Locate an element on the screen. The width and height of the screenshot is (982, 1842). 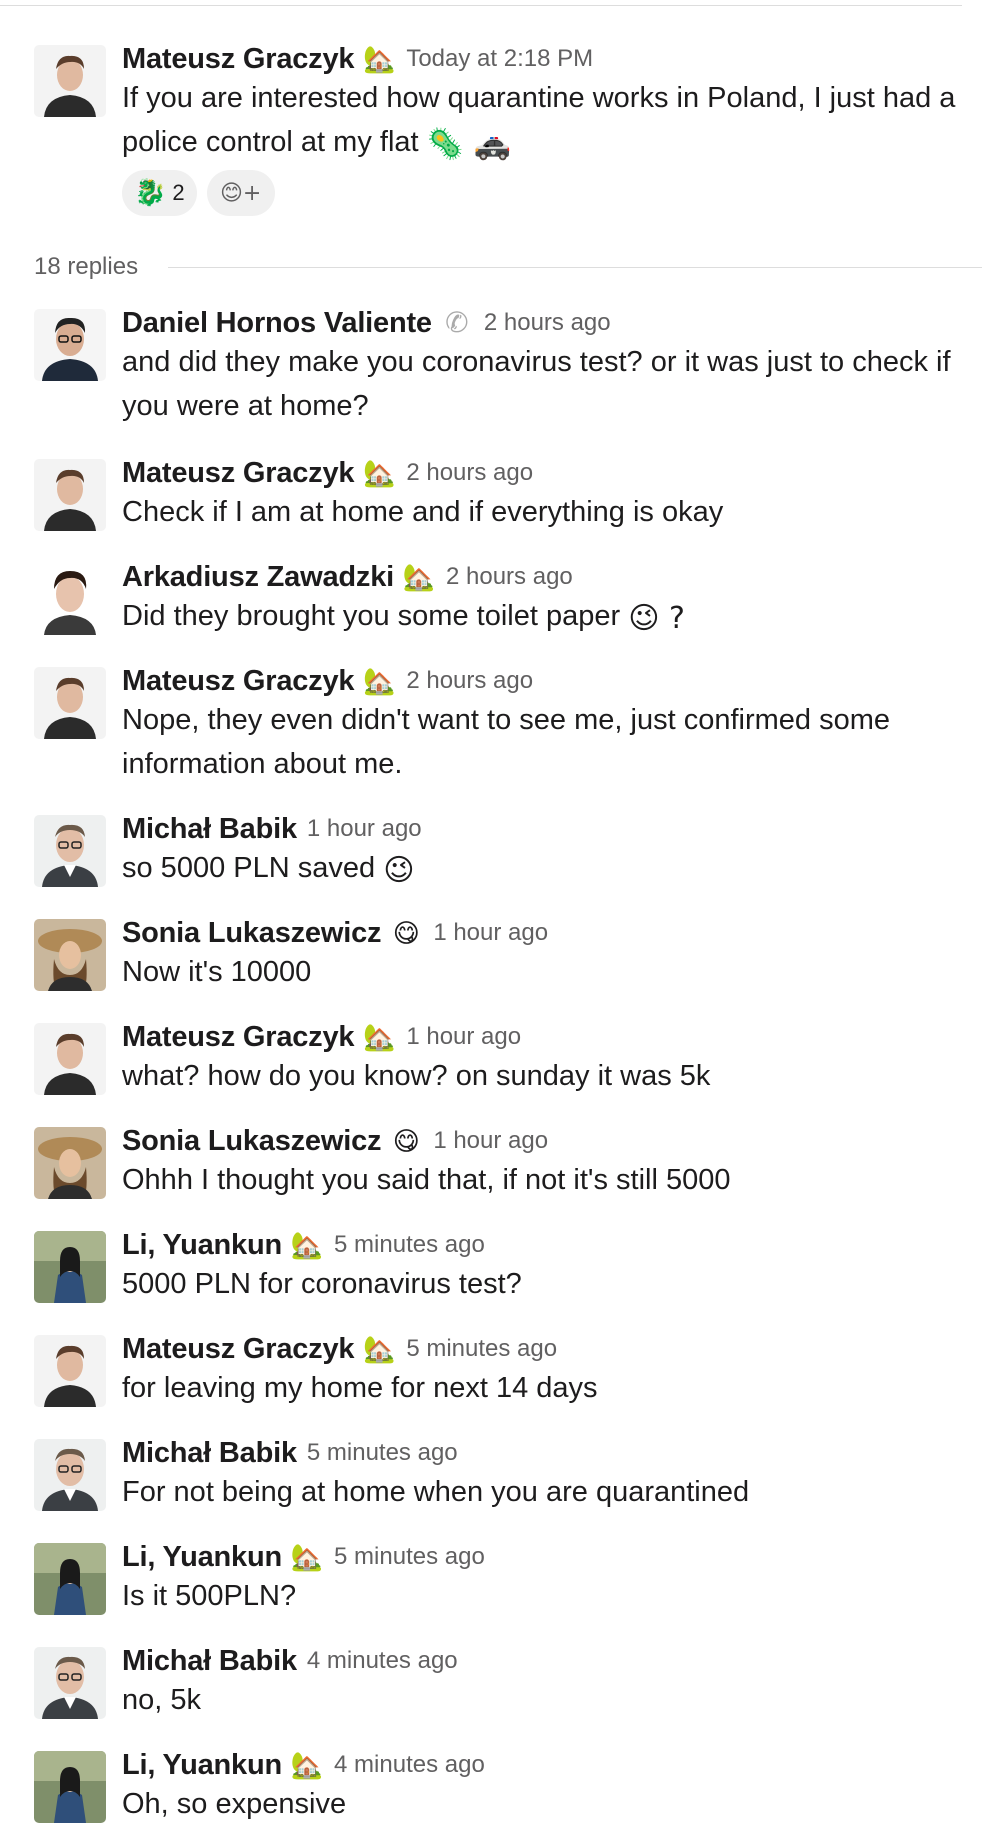
author-name: Arkadiusz Zawadzki is located at coordinates (258, 577).